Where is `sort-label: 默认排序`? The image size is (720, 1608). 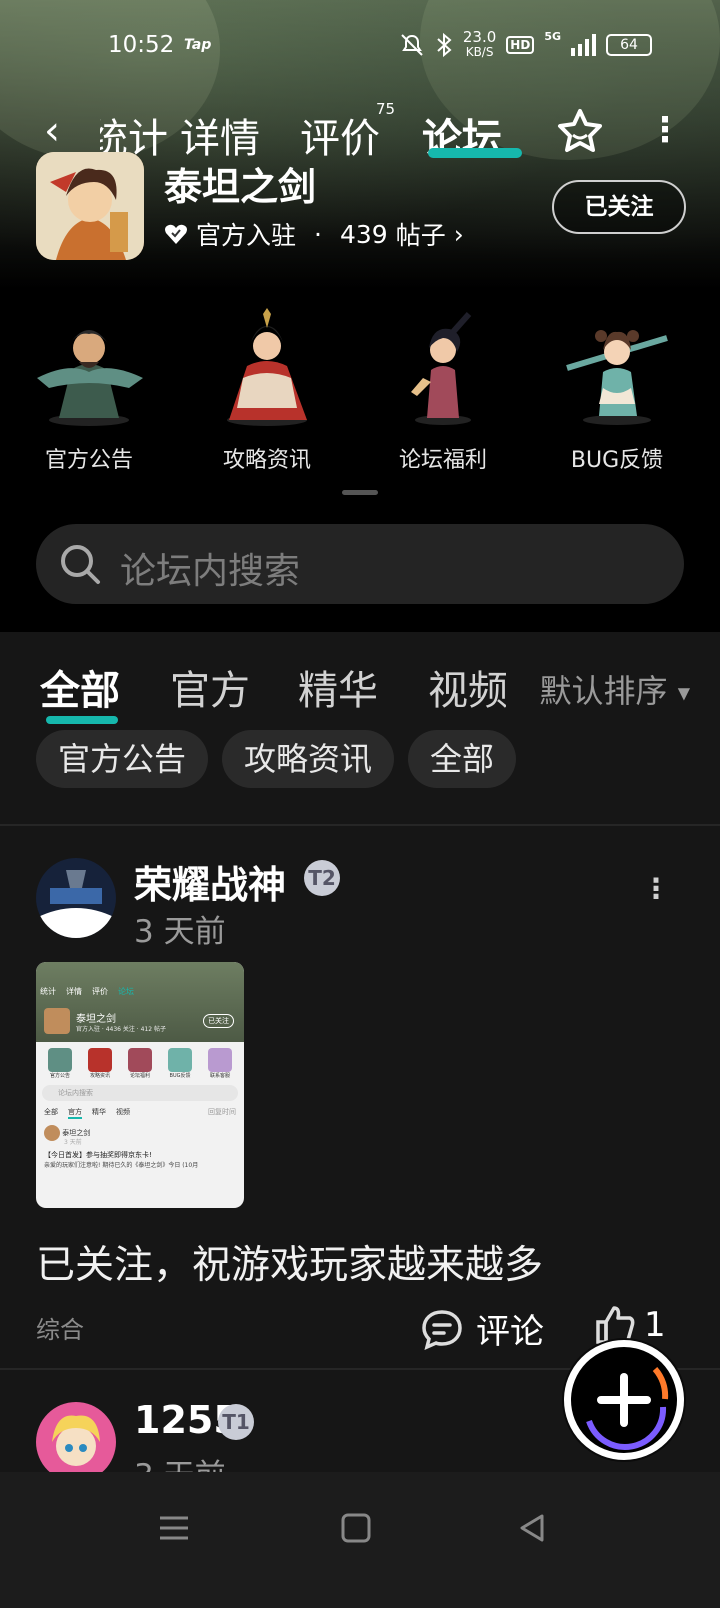 sort-label: 默认排序 is located at coordinates (603, 691).